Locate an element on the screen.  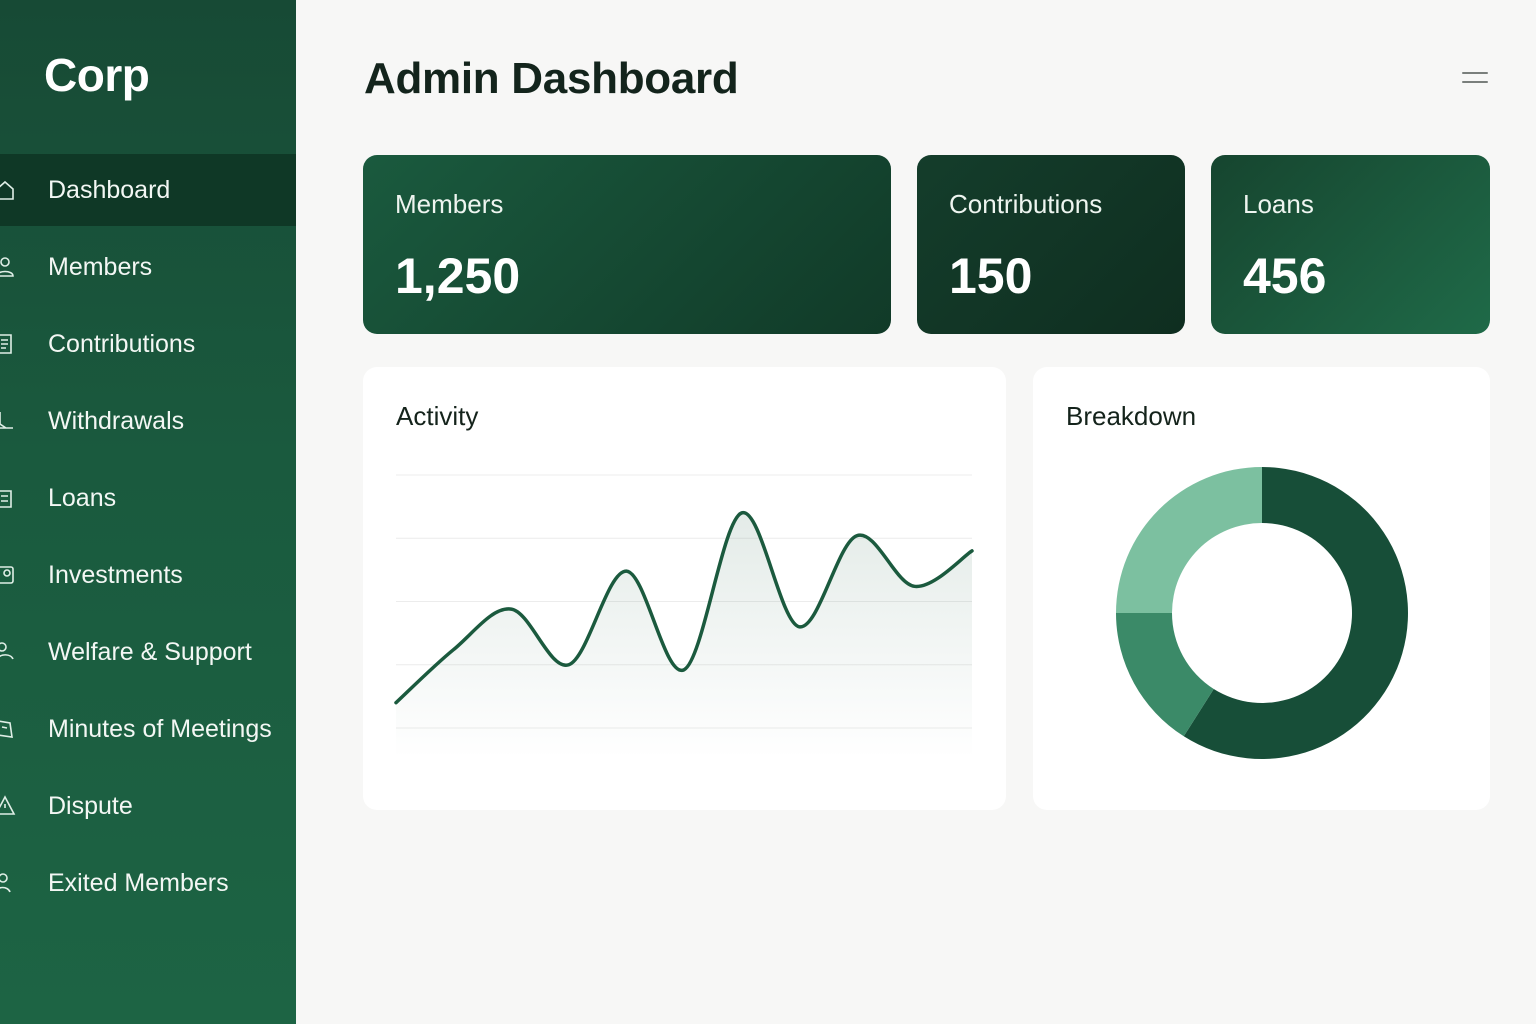
loans-stat-label: Loans is located at coordinates (1278, 204).